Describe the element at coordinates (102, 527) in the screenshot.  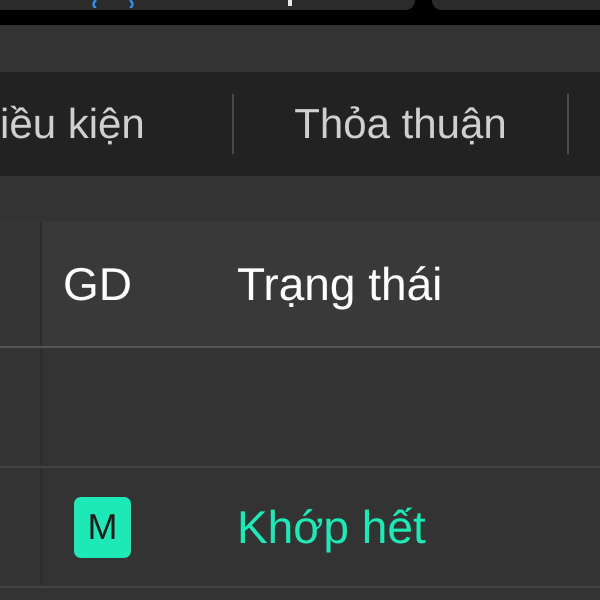
I see `order-type-badge: M` at that location.